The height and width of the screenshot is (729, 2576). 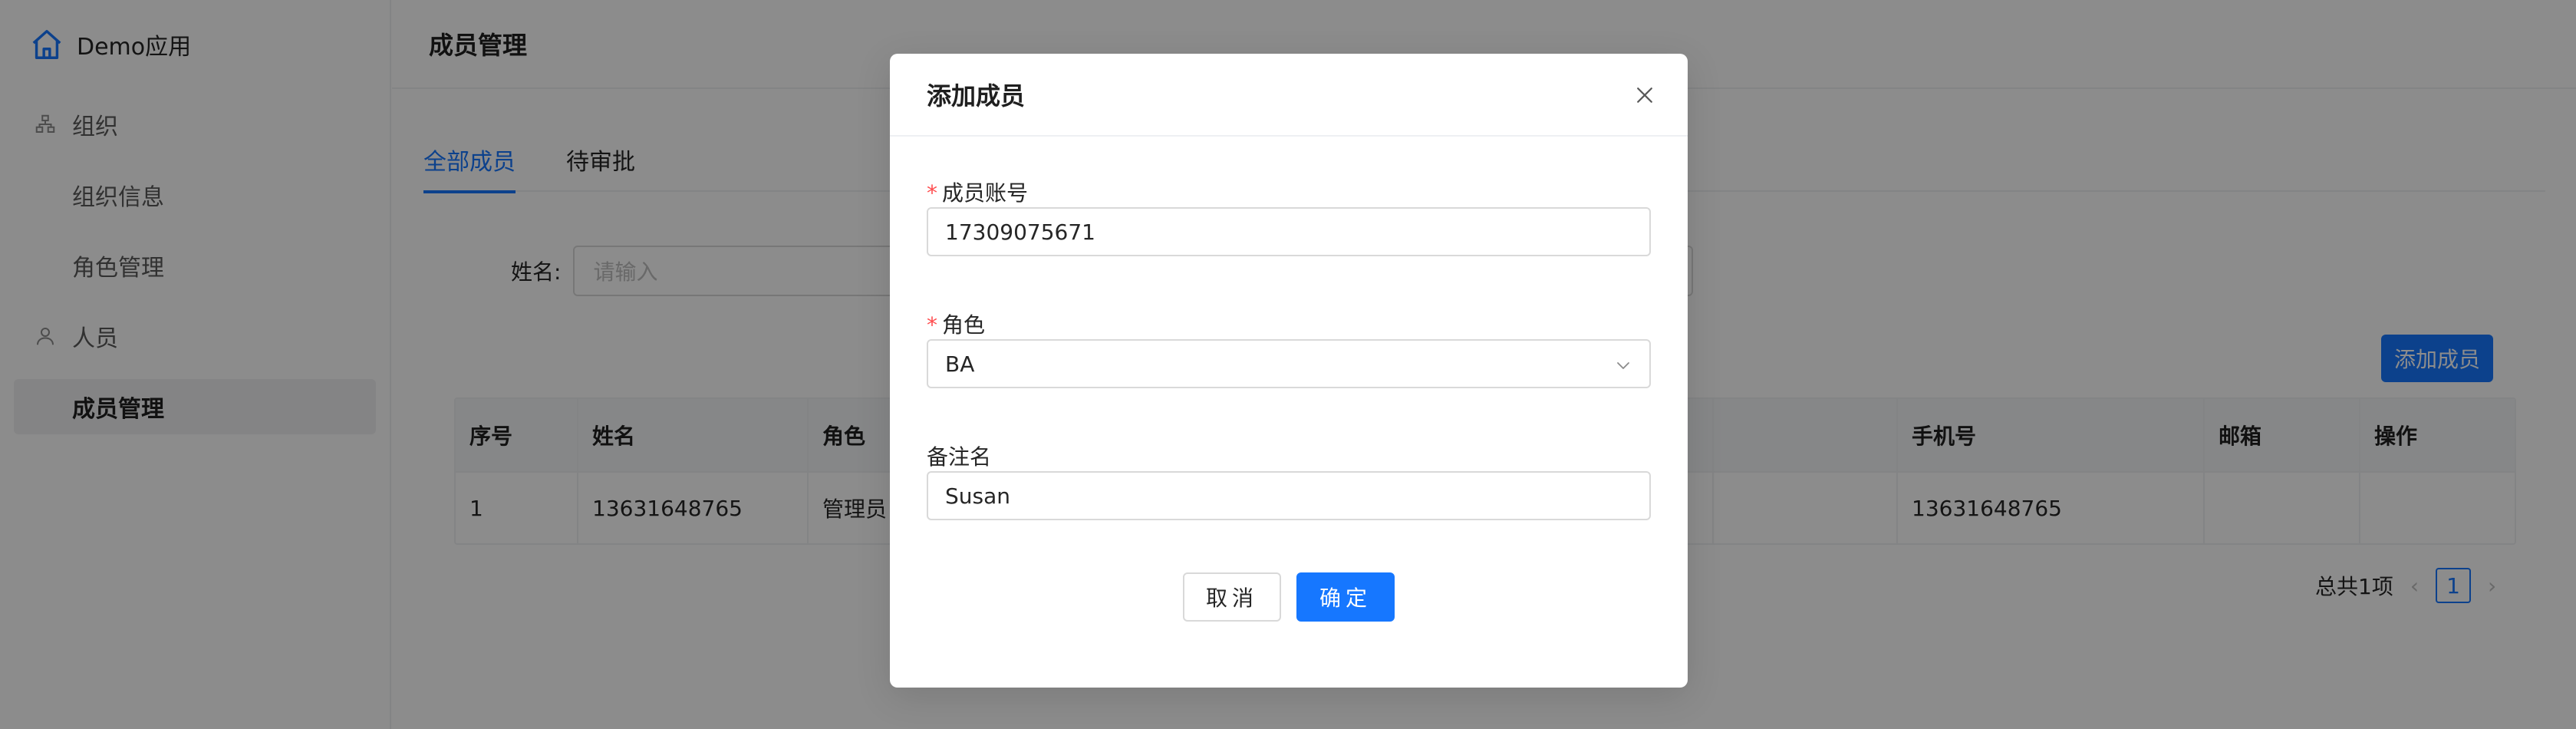 I want to click on remark-field-label: 备注名, so click(x=959, y=455).